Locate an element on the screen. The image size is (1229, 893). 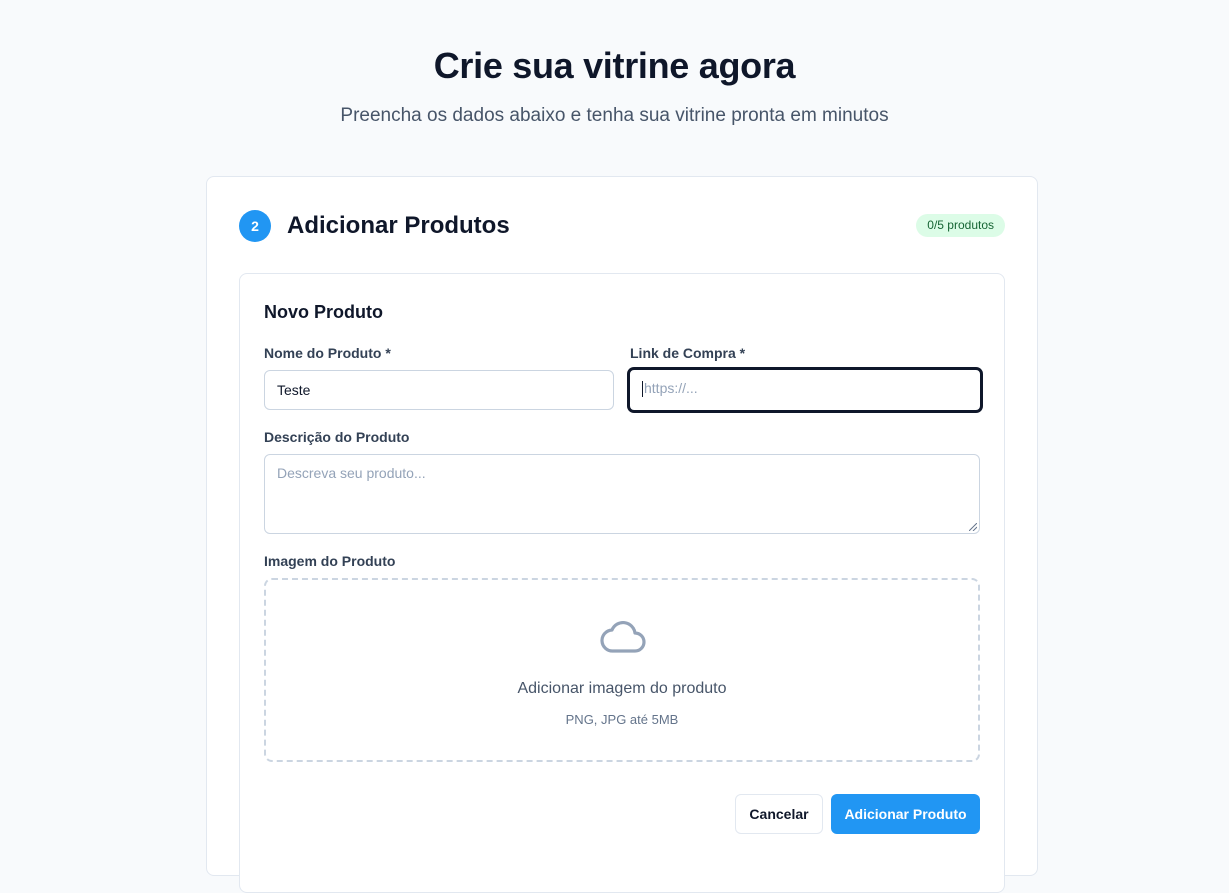
image-label: Imagem do Produto is located at coordinates (330, 561).